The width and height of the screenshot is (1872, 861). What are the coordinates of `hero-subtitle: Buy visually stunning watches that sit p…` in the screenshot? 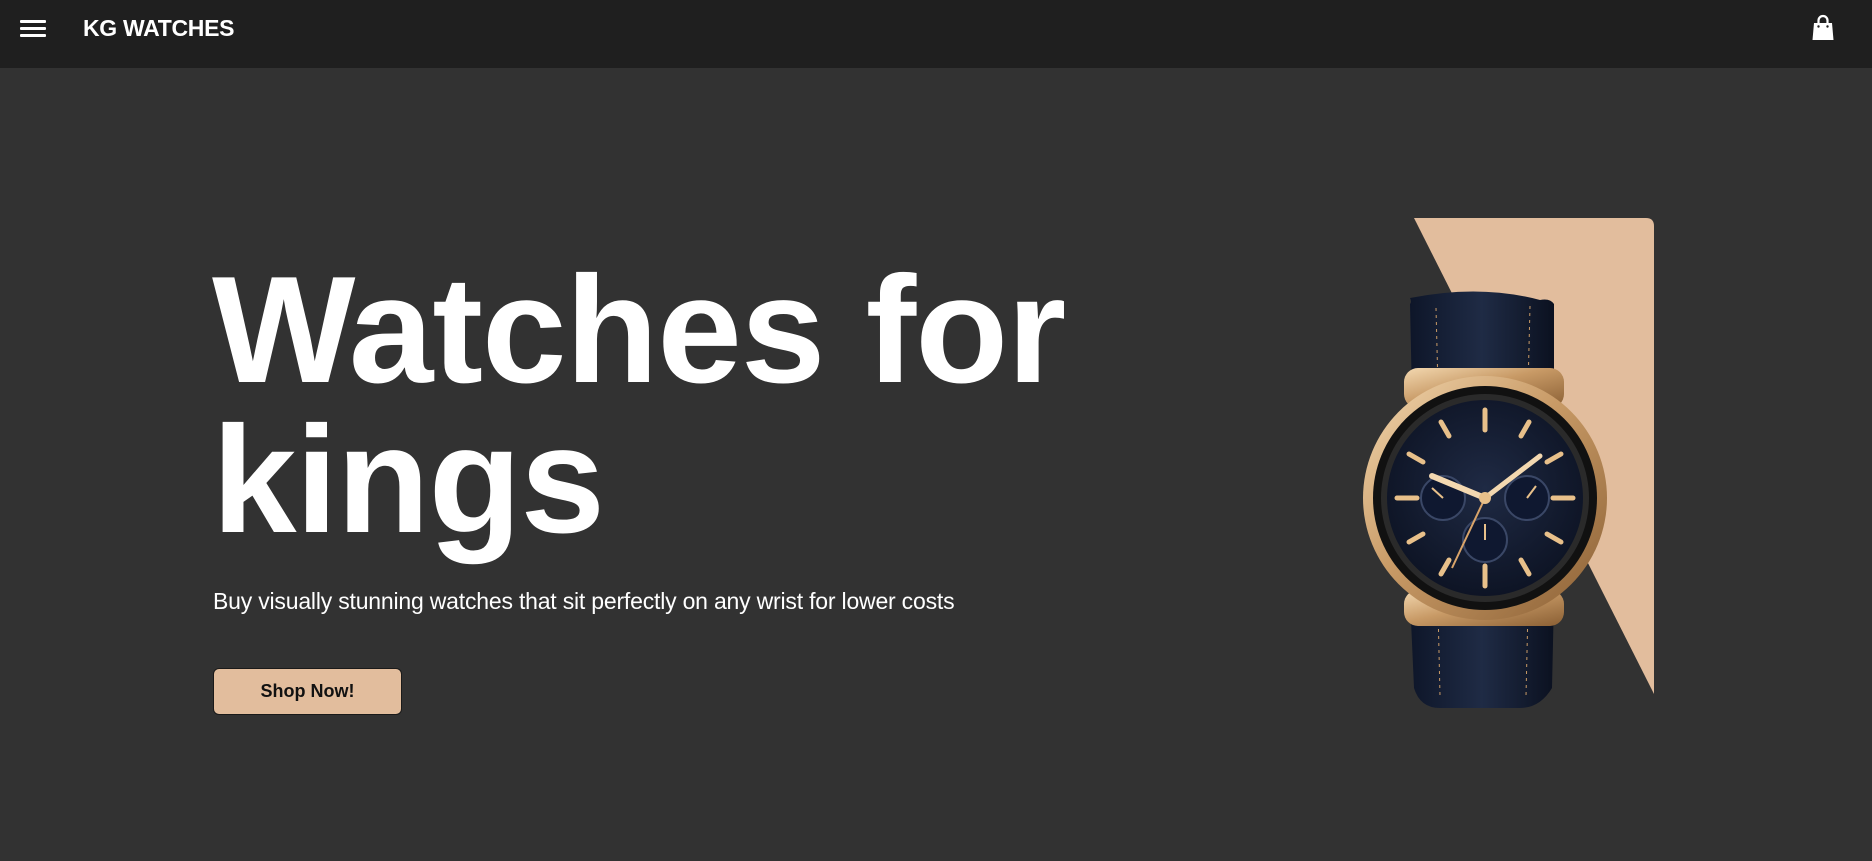 It's located at (584, 601).